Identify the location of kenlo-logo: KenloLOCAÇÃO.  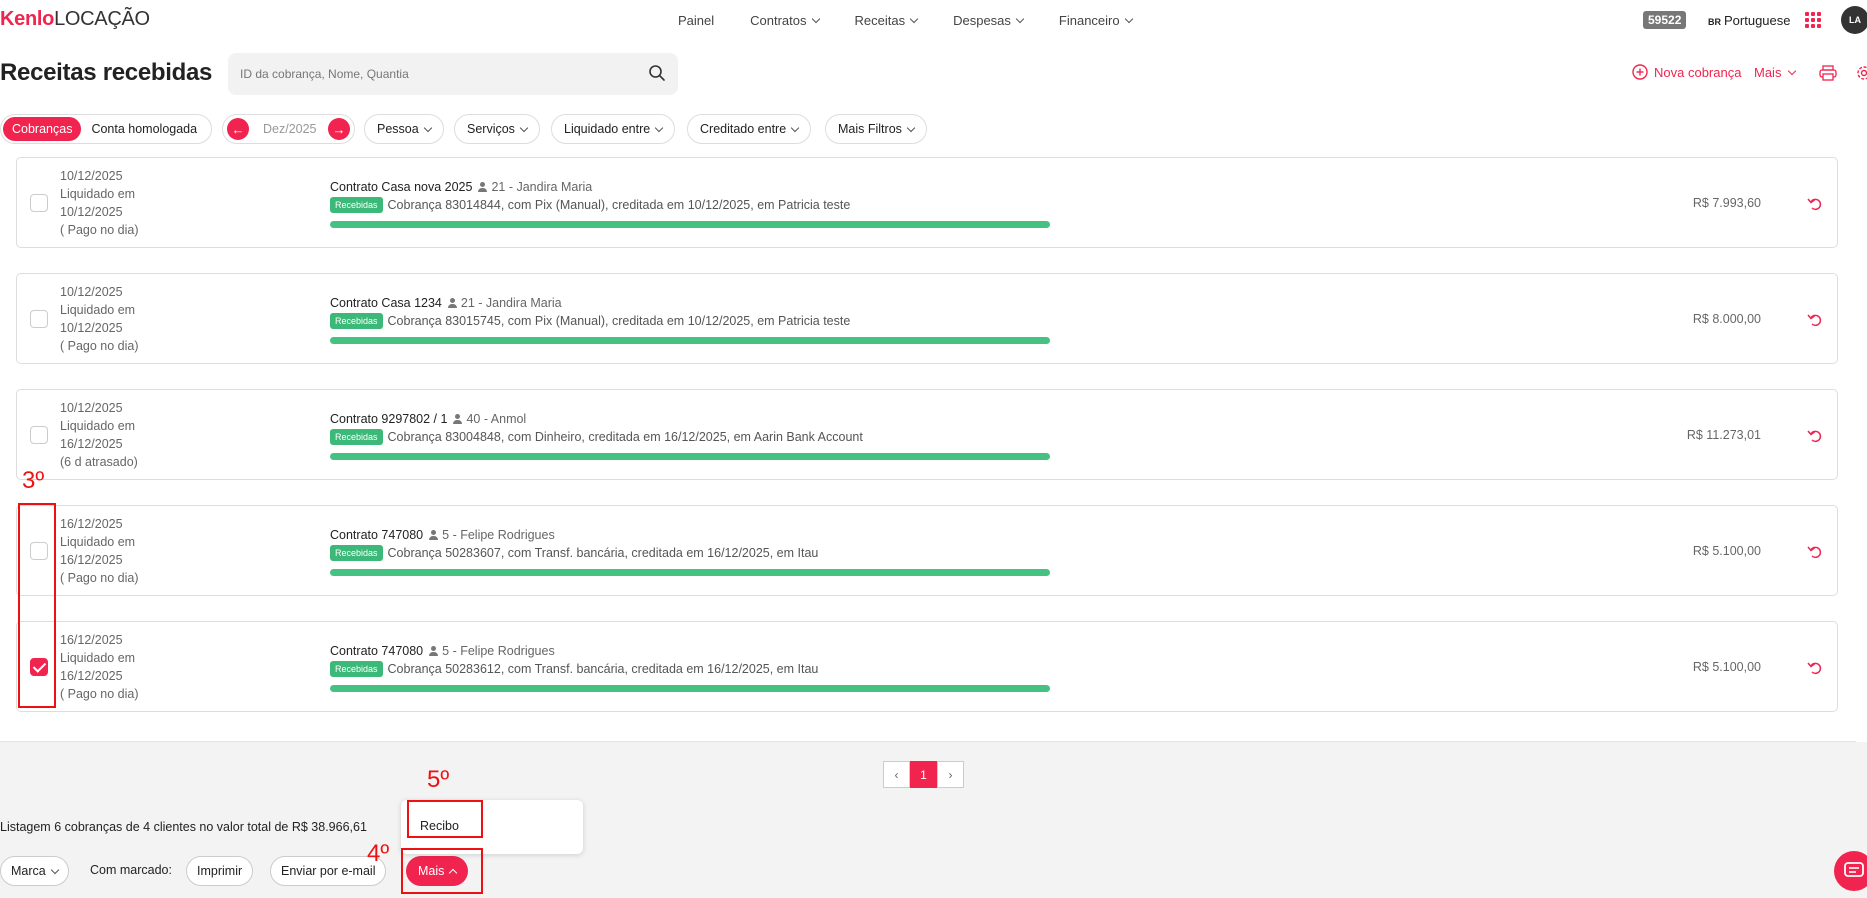
(75, 19).